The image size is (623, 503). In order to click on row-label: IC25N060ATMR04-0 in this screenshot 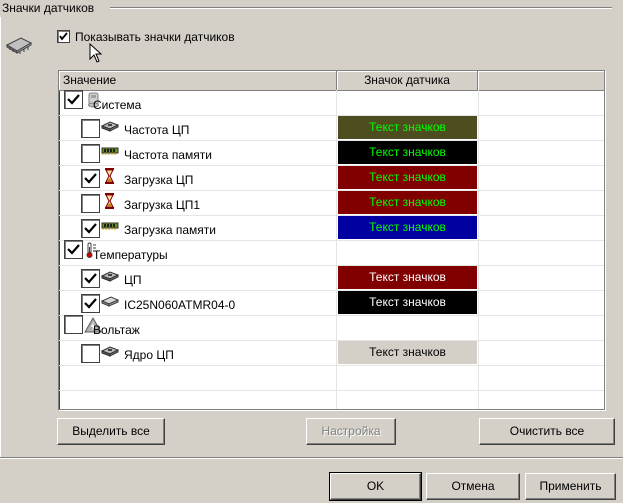, I will do `click(180, 305)`.